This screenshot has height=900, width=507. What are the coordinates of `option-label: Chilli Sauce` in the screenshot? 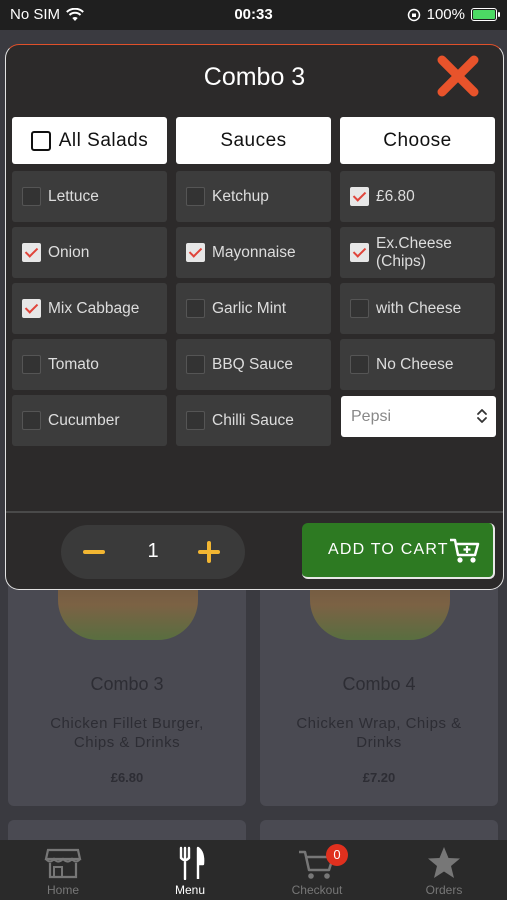 It's located at (253, 420).